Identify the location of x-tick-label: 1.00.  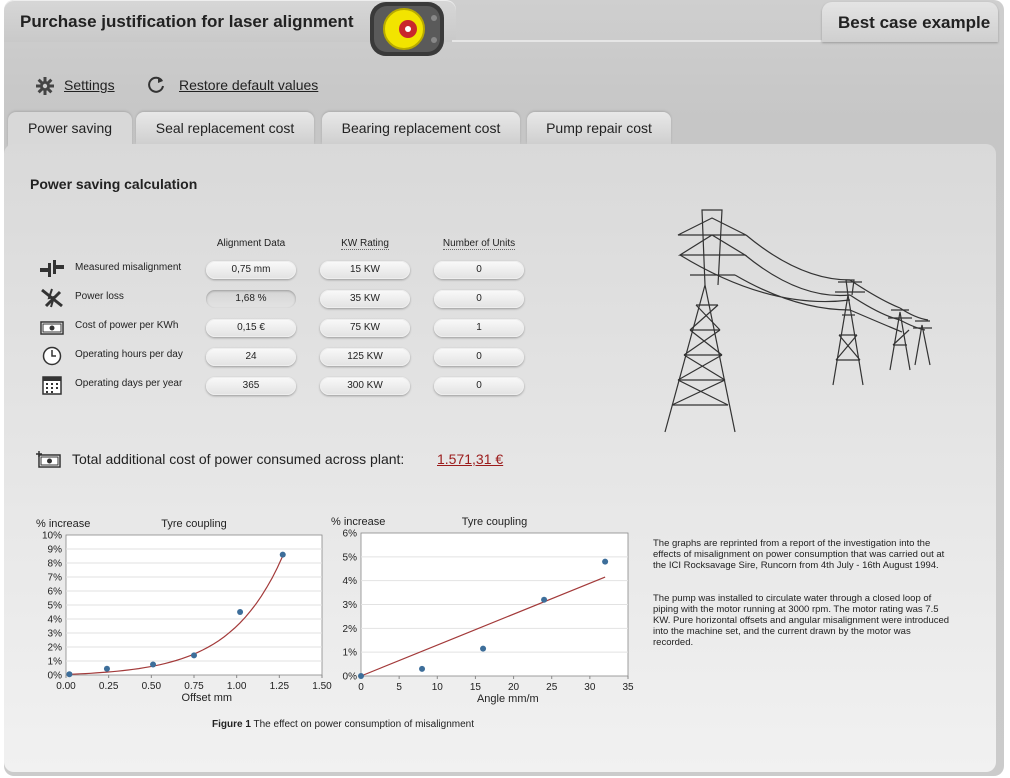
(237, 686).